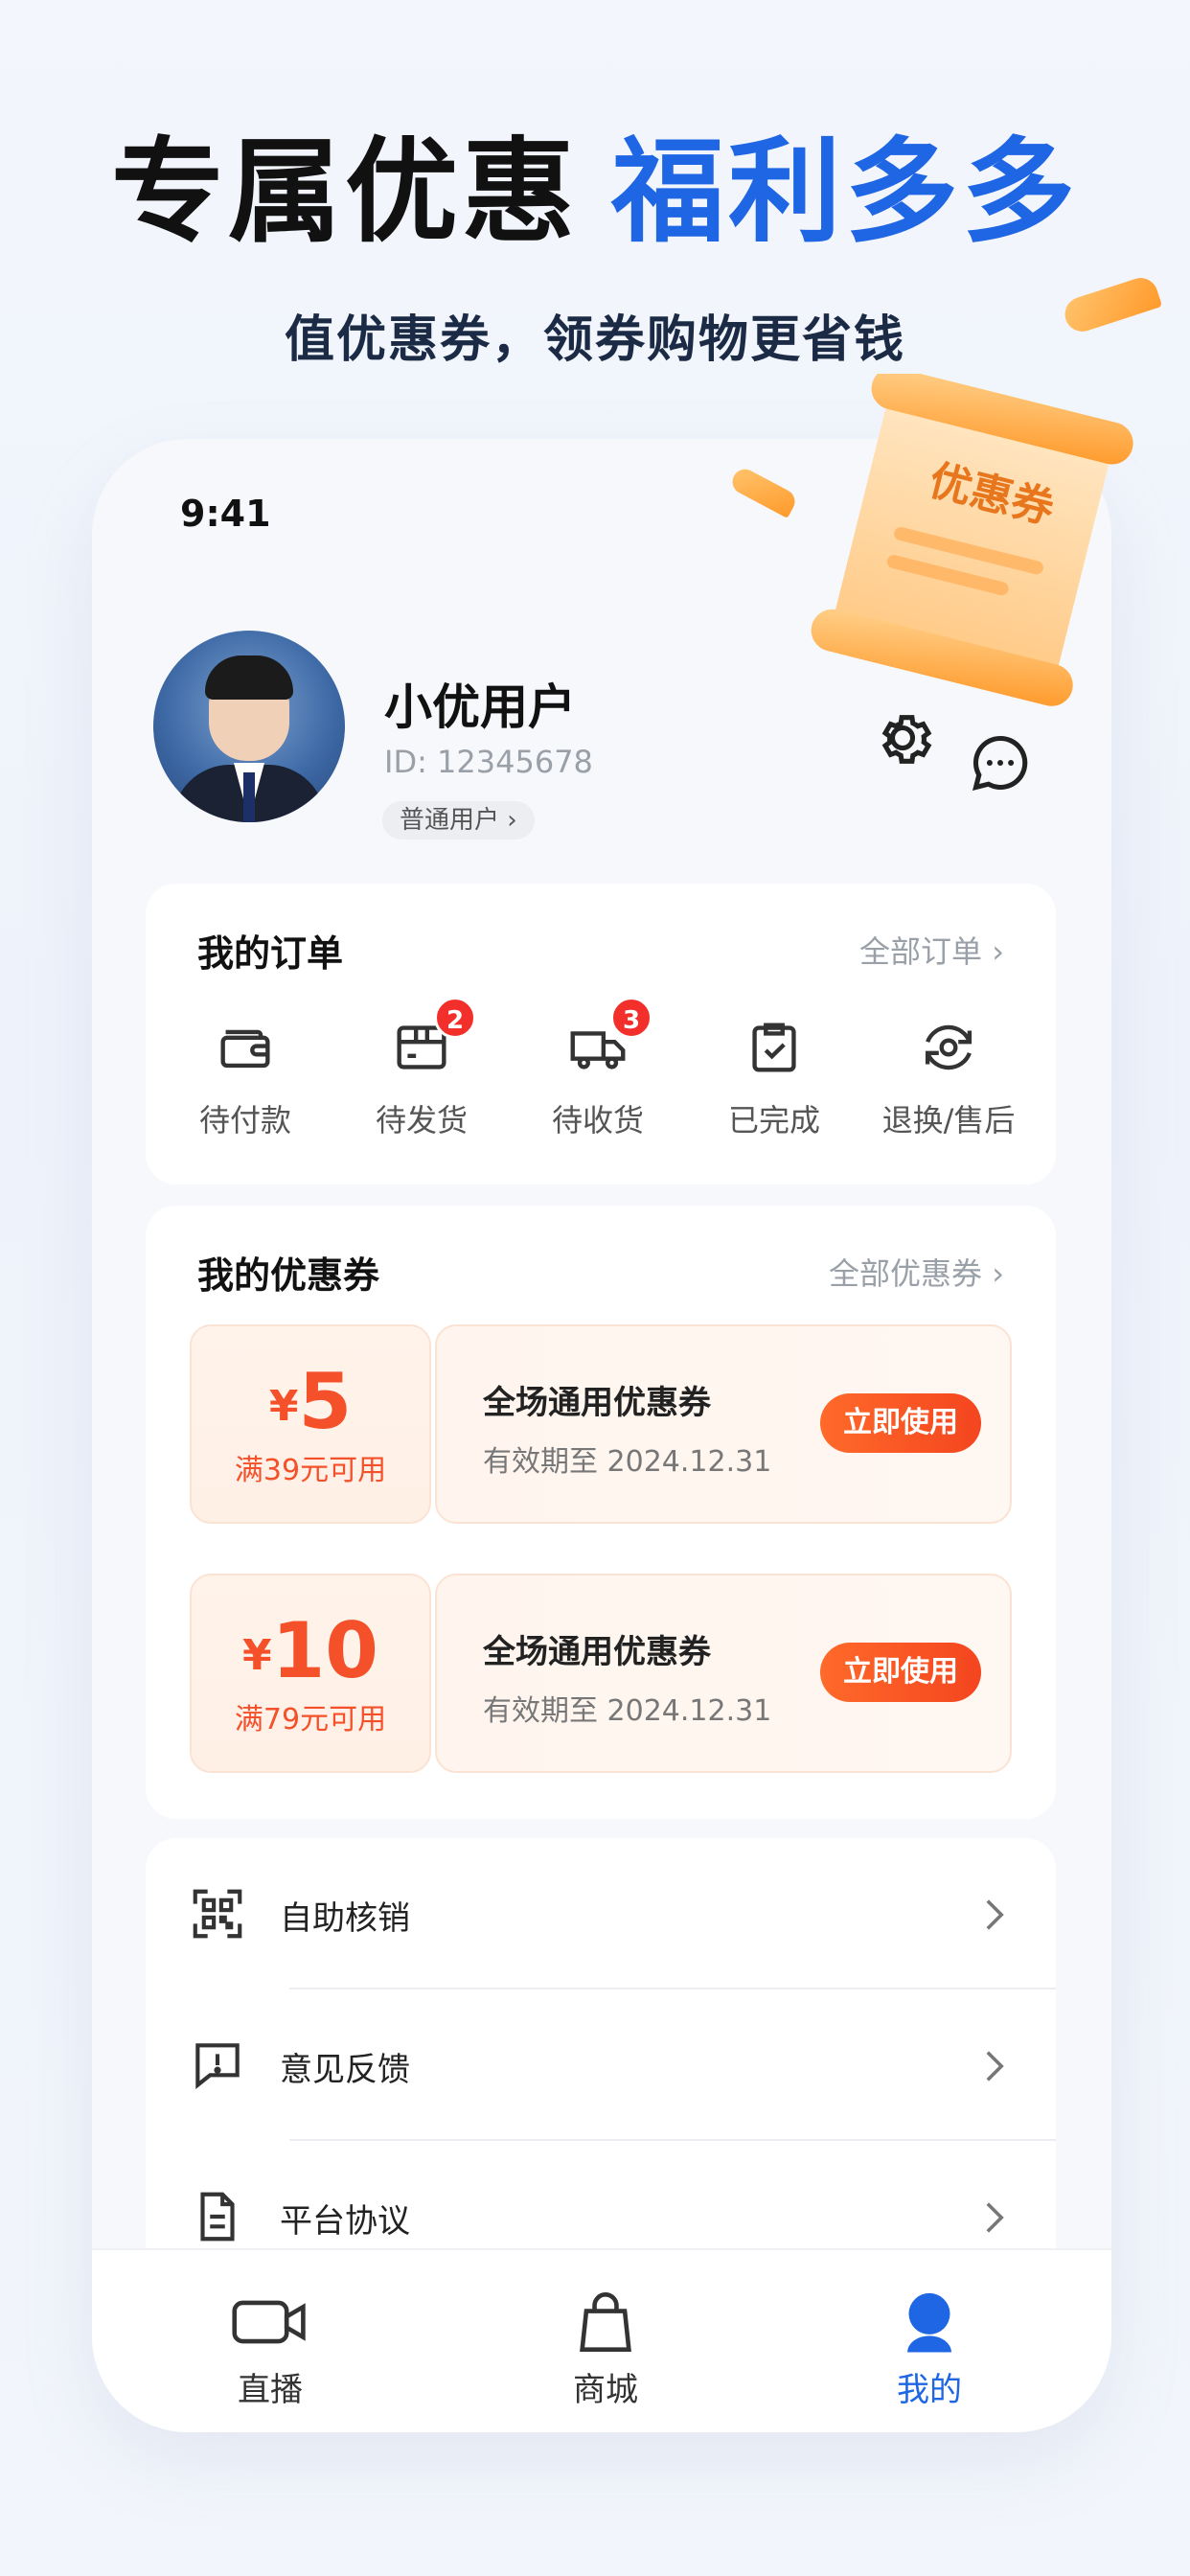  I want to click on order-completed: 已完成, so click(774, 1077).